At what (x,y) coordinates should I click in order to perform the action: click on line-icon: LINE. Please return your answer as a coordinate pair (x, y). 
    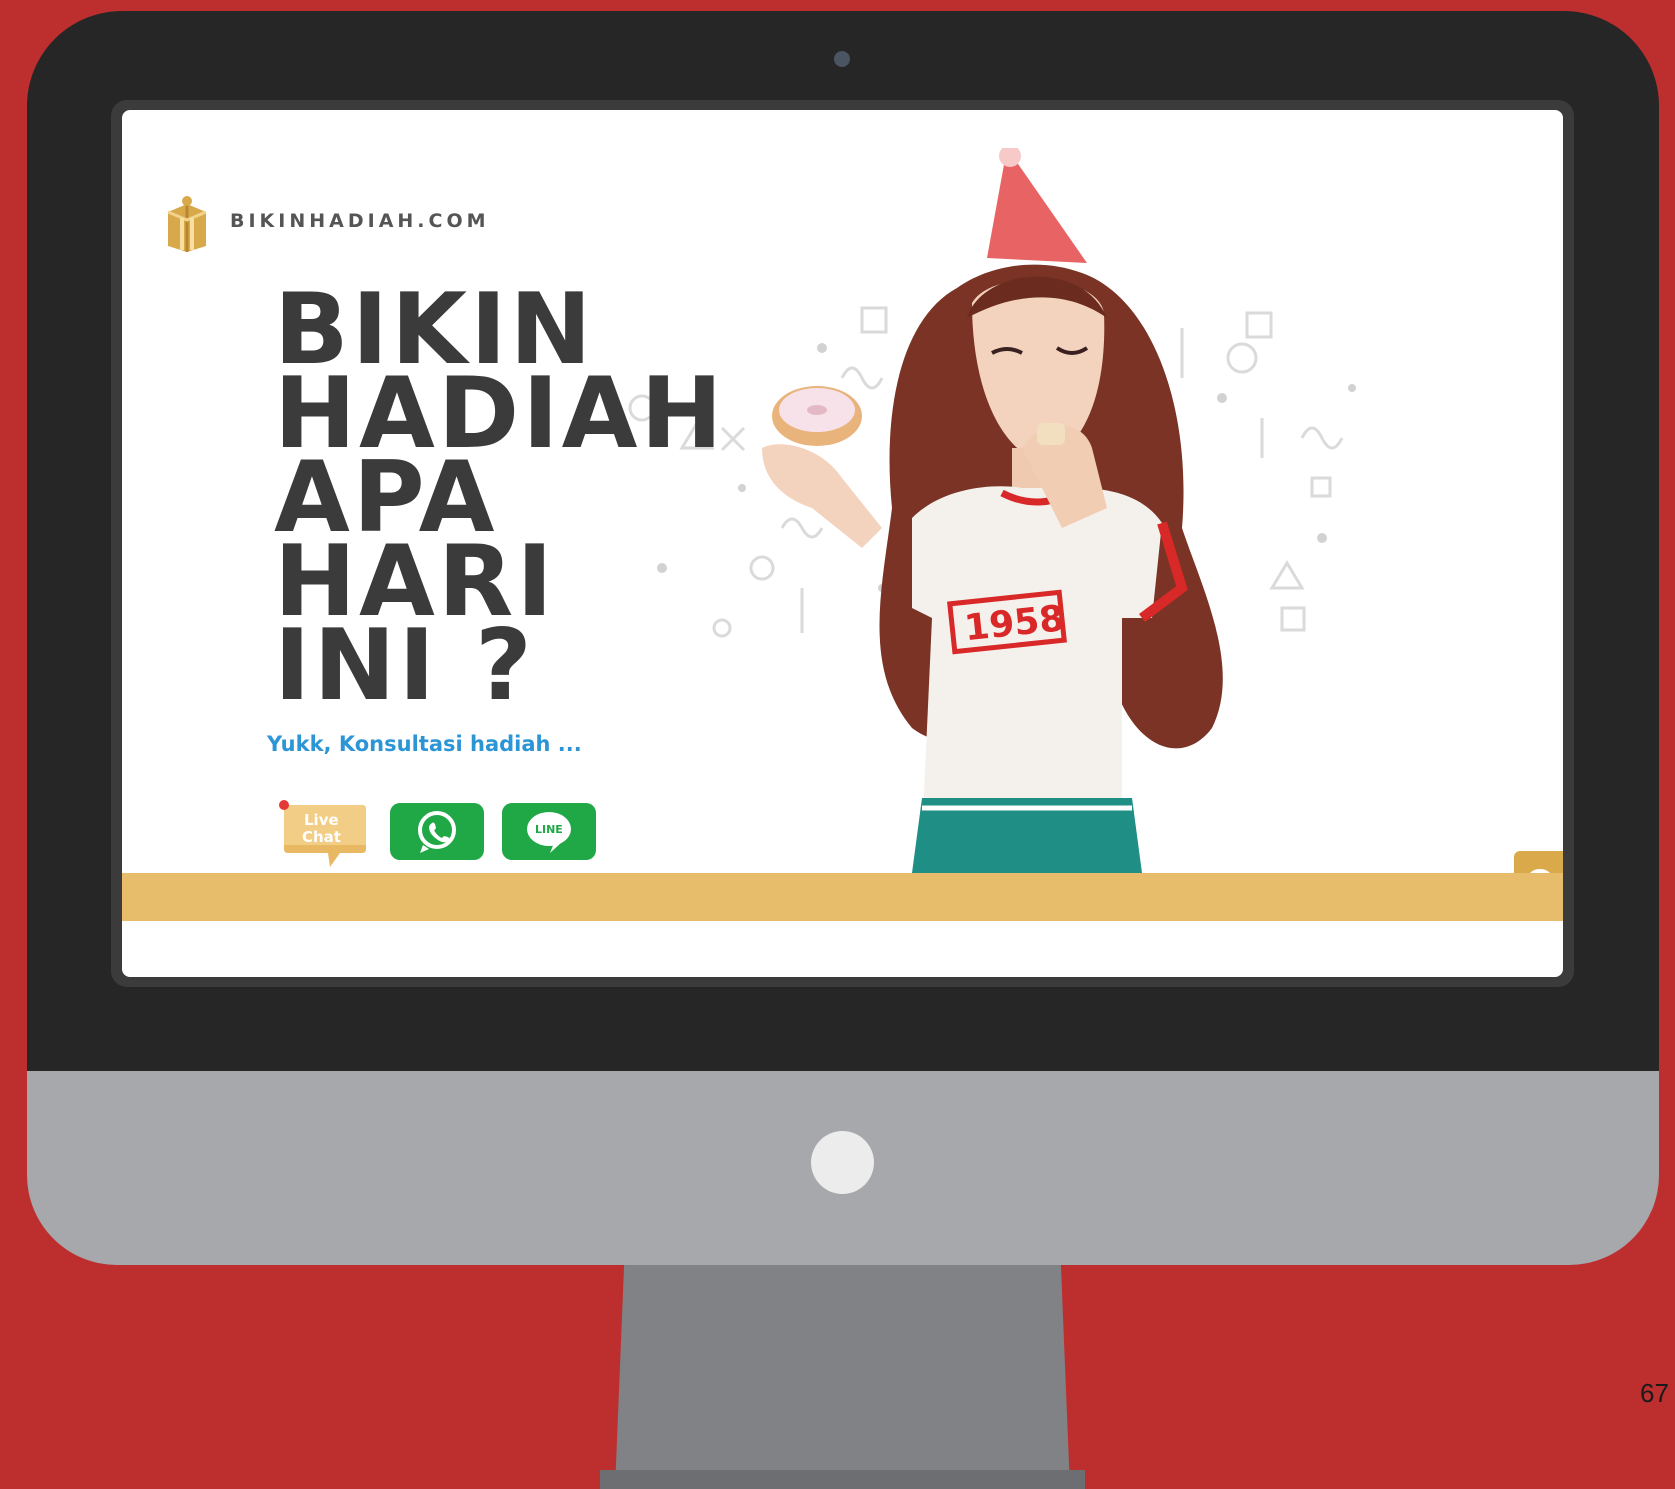
    Looking at the image, I should click on (549, 832).